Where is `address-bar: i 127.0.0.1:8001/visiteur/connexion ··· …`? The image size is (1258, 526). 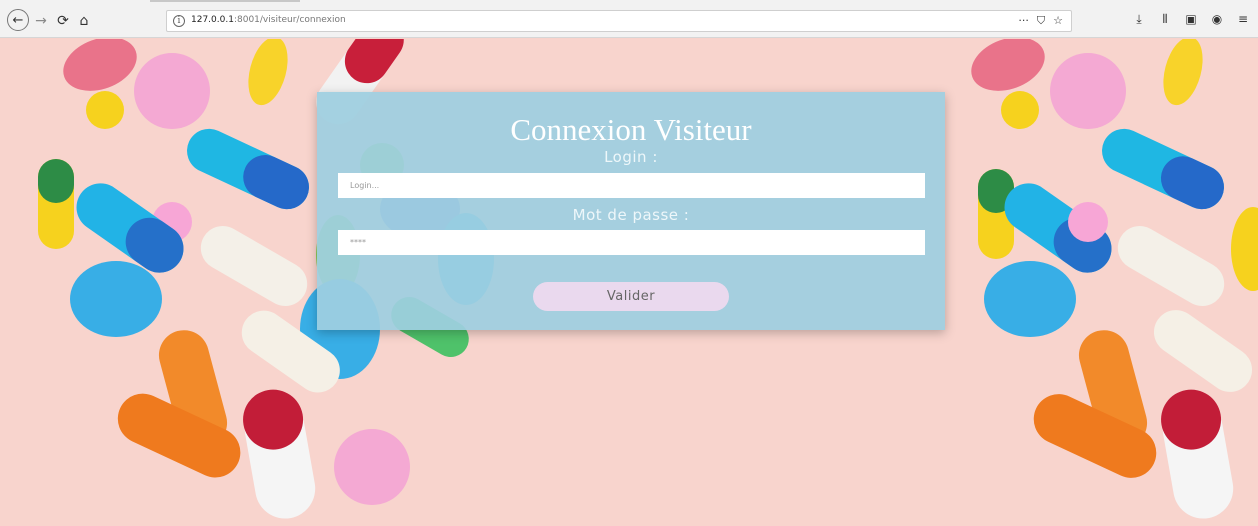 address-bar: i 127.0.0.1:8001/visiteur/connexion ··· … is located at coordinates (619, 21).